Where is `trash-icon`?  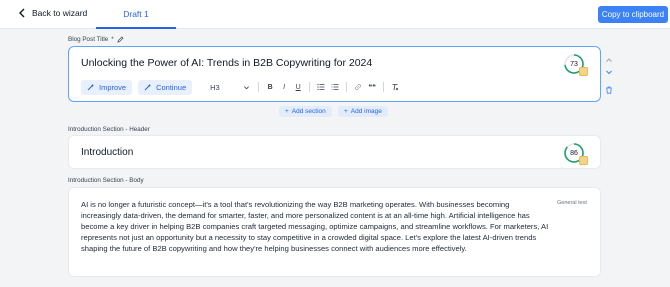 trash-icon is located at coordinates (609, 90).